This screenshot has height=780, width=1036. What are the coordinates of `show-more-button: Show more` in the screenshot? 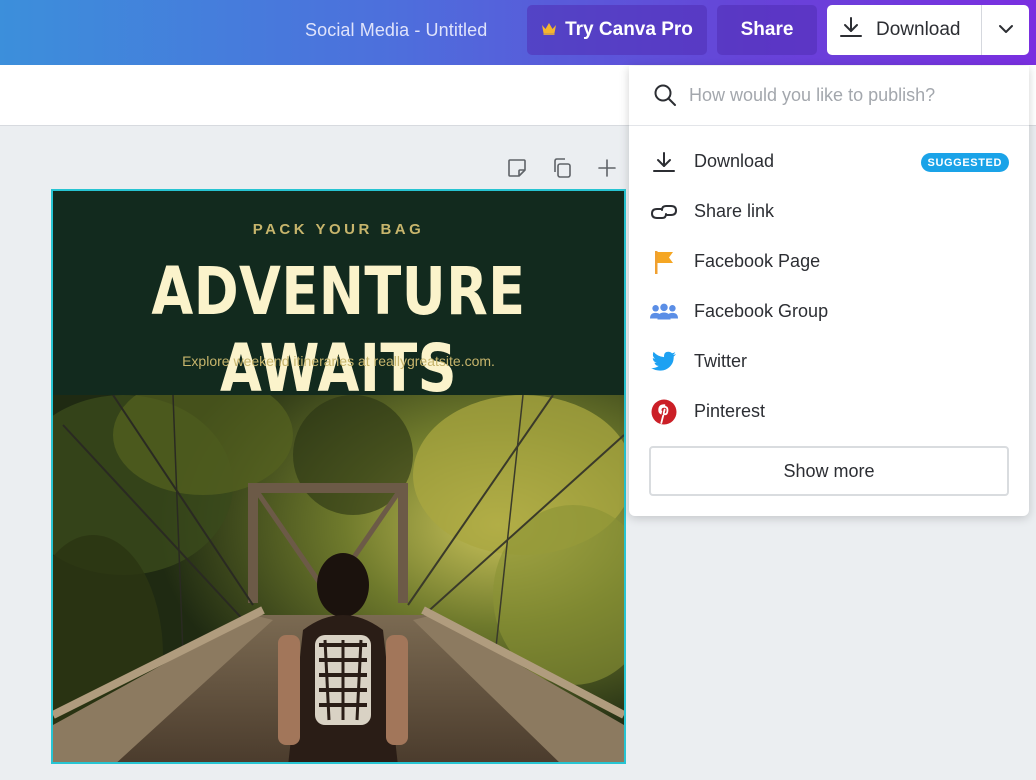 It's located at (829, 471).